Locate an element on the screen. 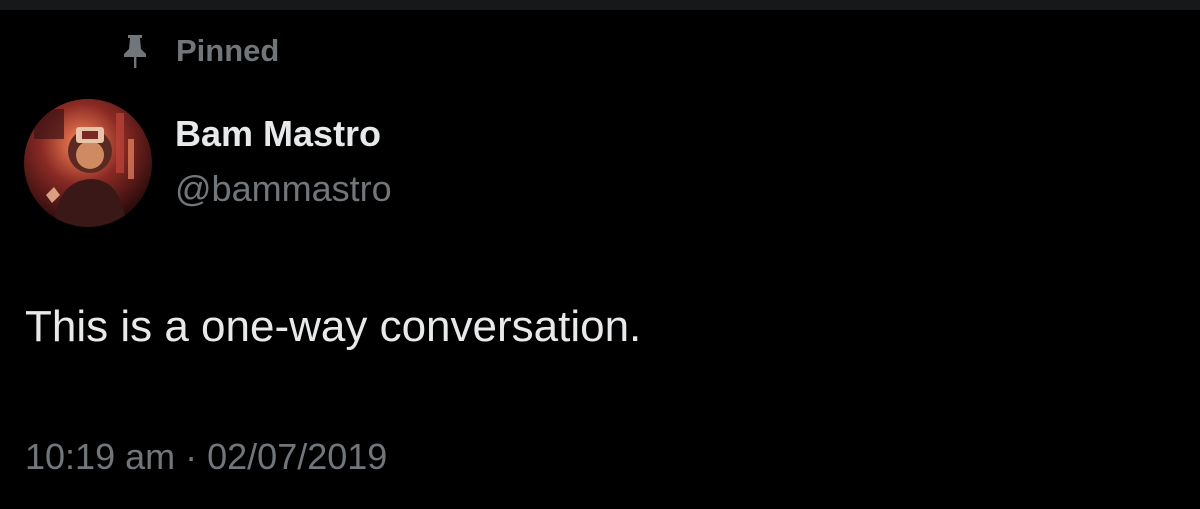  display-name: Bam Mastro is located at coordinates (278, 134).